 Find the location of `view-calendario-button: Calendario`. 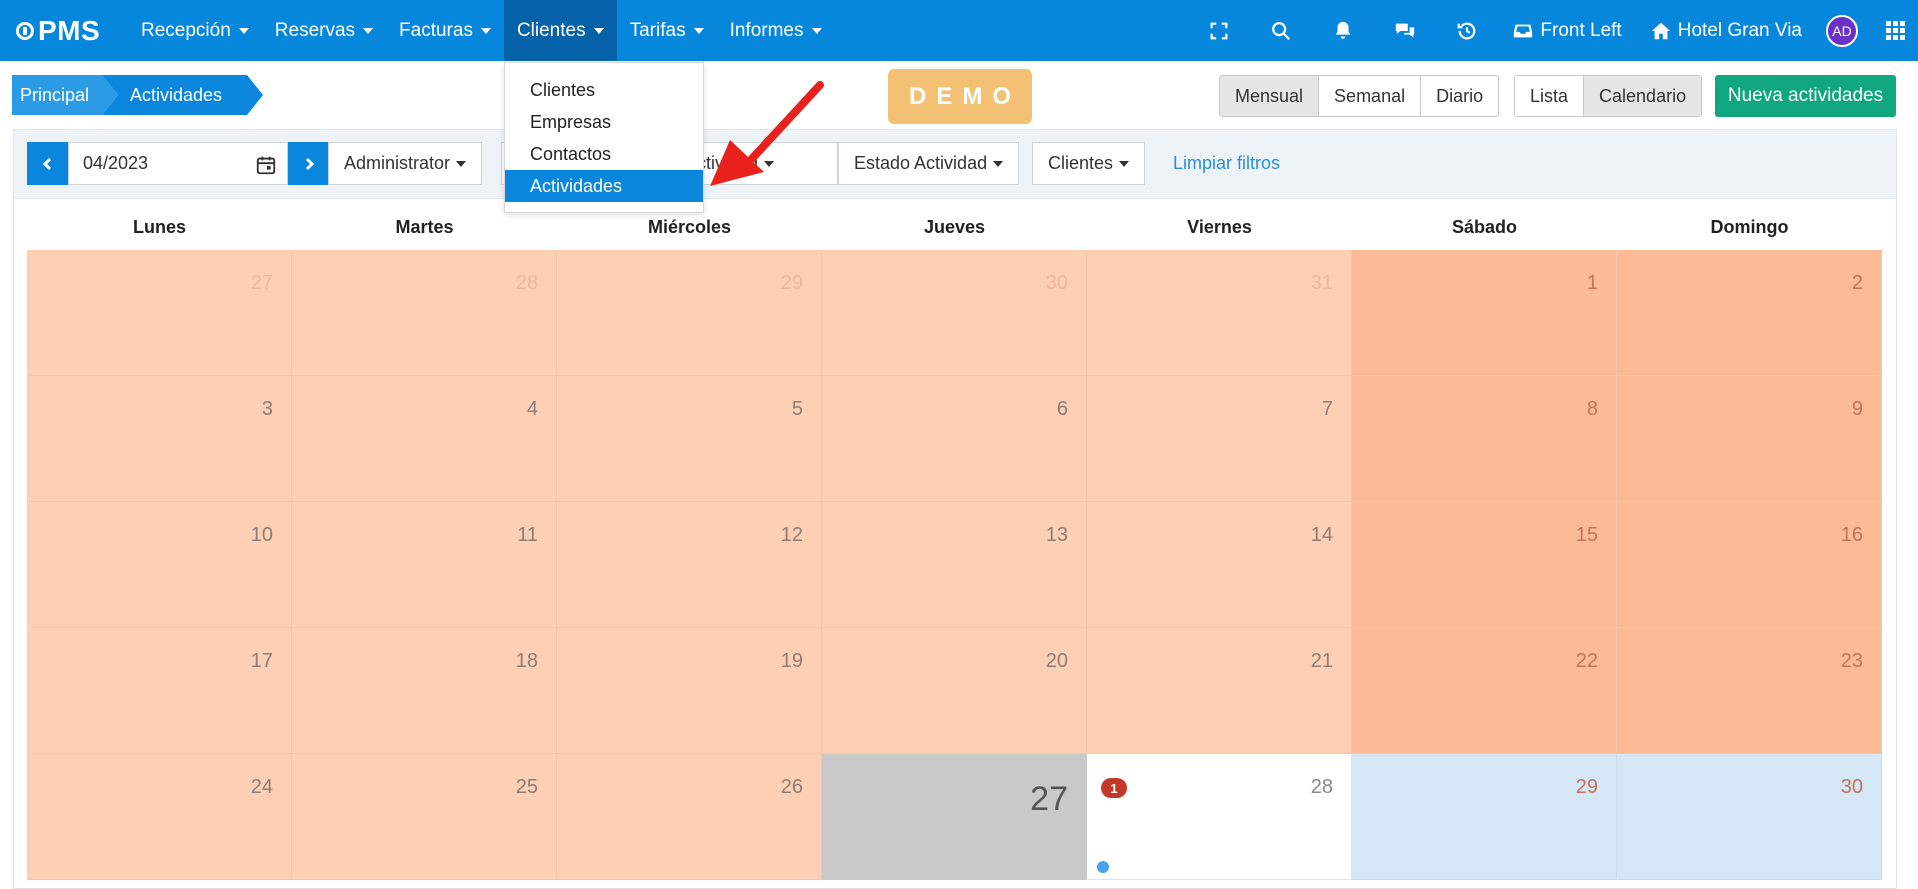

view-calendario-button: Calendario is located at coordinates (1643, 96).